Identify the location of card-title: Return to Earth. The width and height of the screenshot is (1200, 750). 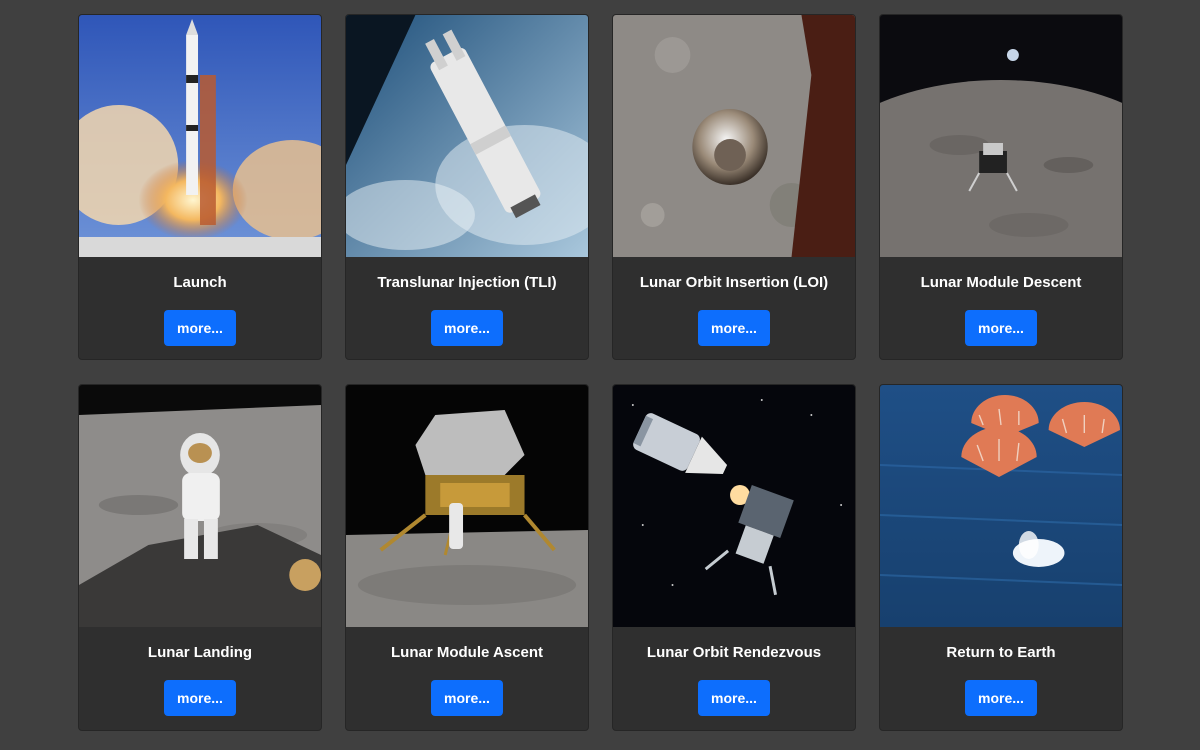
(1001, 652).